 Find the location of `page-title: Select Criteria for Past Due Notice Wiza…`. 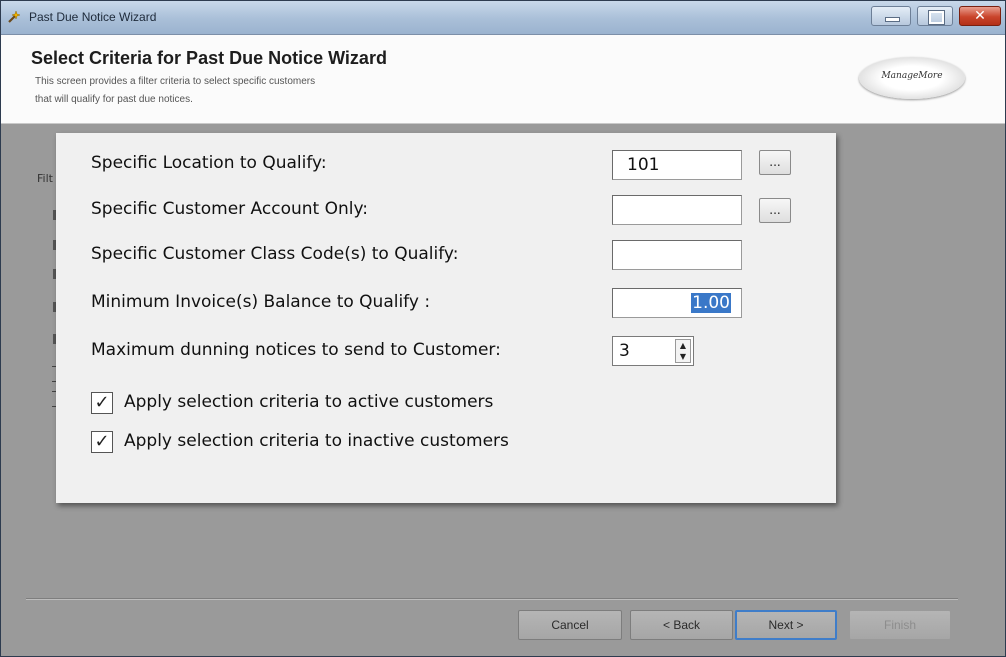

page-title: Select Criteria for Past Due Notice Wiza… is located at coordinates (209, 58).